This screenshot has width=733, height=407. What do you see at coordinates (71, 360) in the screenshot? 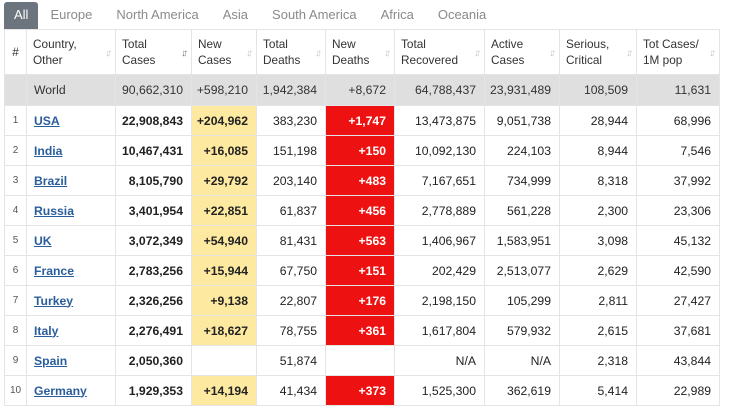
I see `country-cell: Spain` at bounding box center [71, 360].